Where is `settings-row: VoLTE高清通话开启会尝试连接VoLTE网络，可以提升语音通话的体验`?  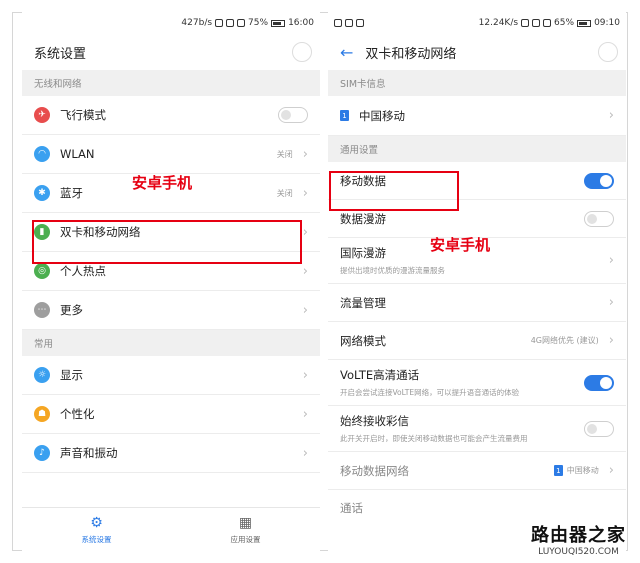
settings-row: VoLTE高清通话开启会尝试连接VoLTE网络，可以提升语音通话的体验 is located at coordinates (477, 383).